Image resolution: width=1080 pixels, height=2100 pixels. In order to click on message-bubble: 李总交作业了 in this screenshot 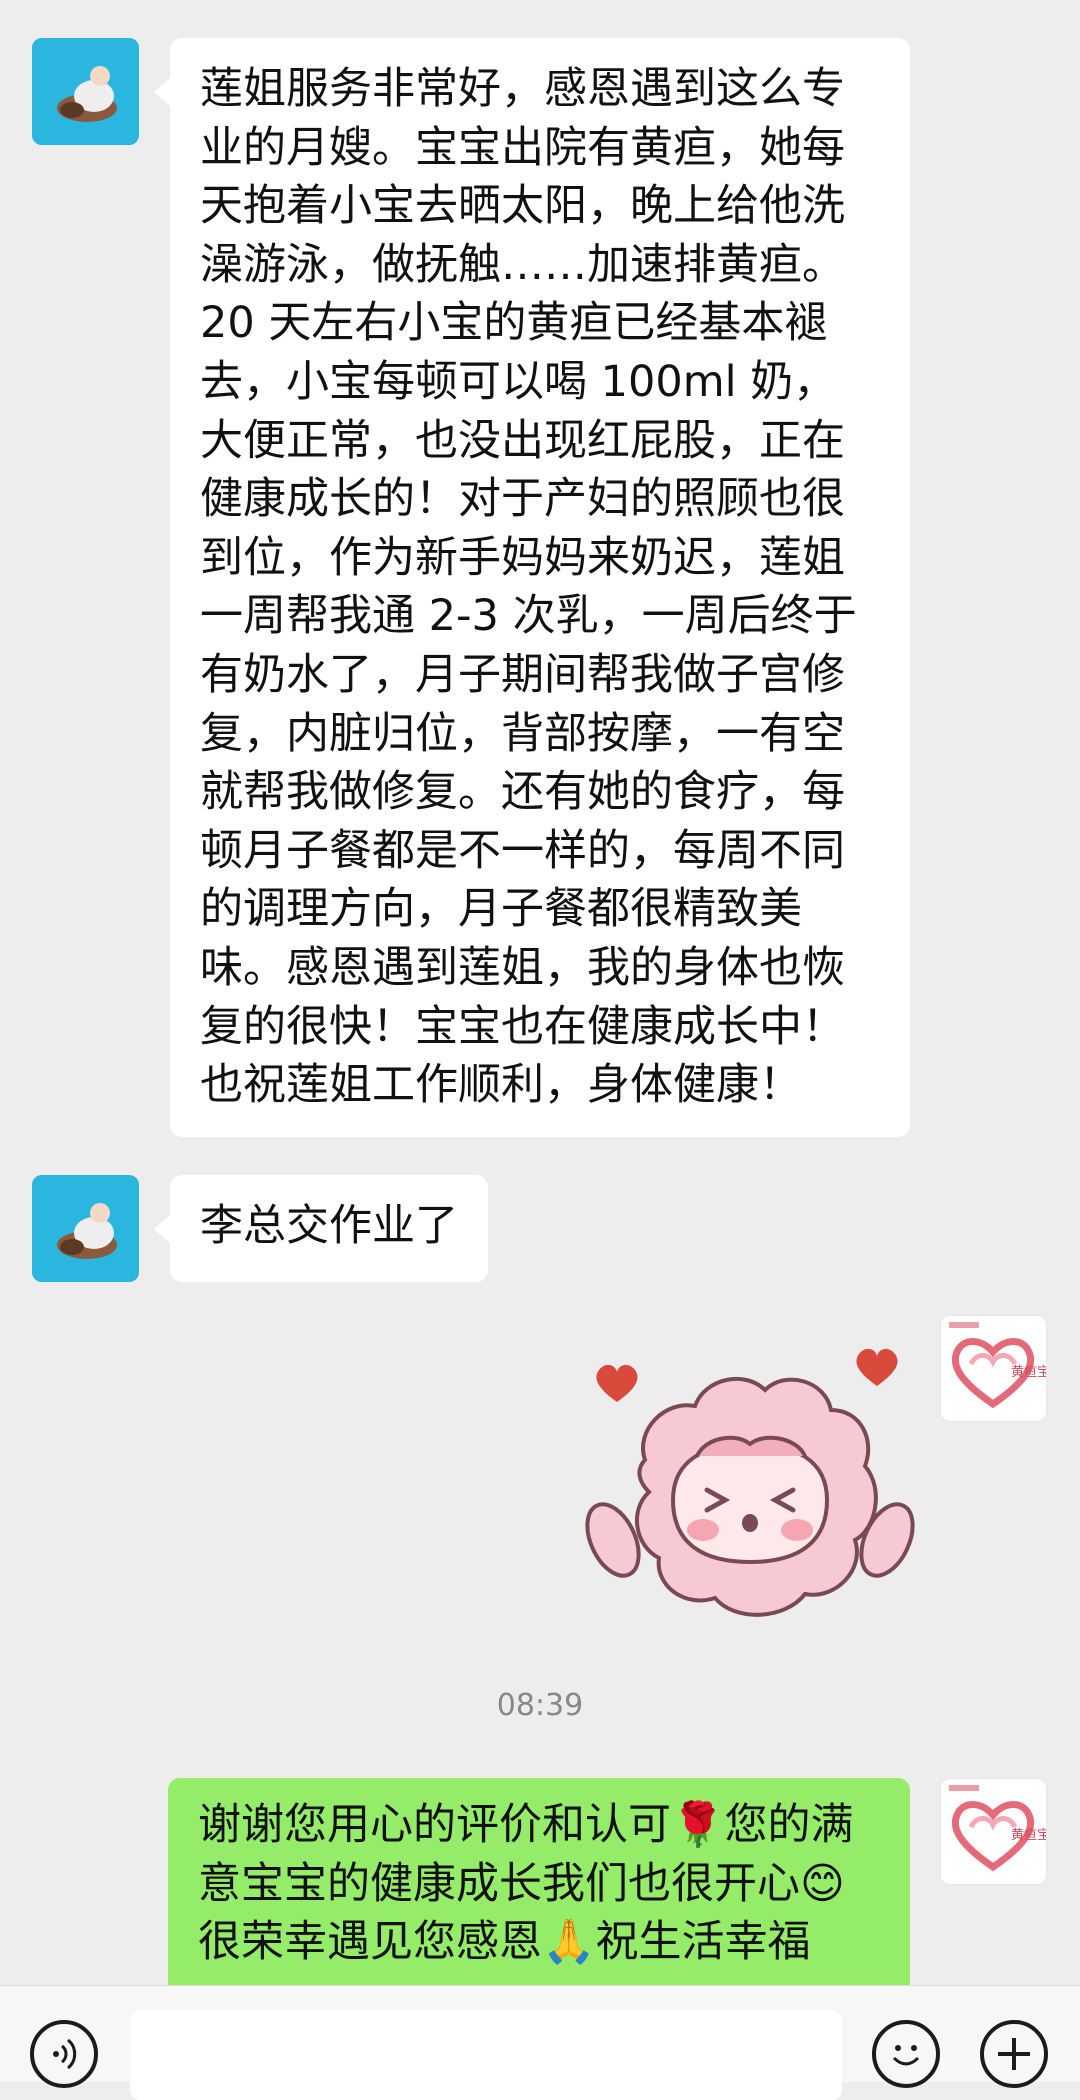, I will do `click(321, 1228)`.